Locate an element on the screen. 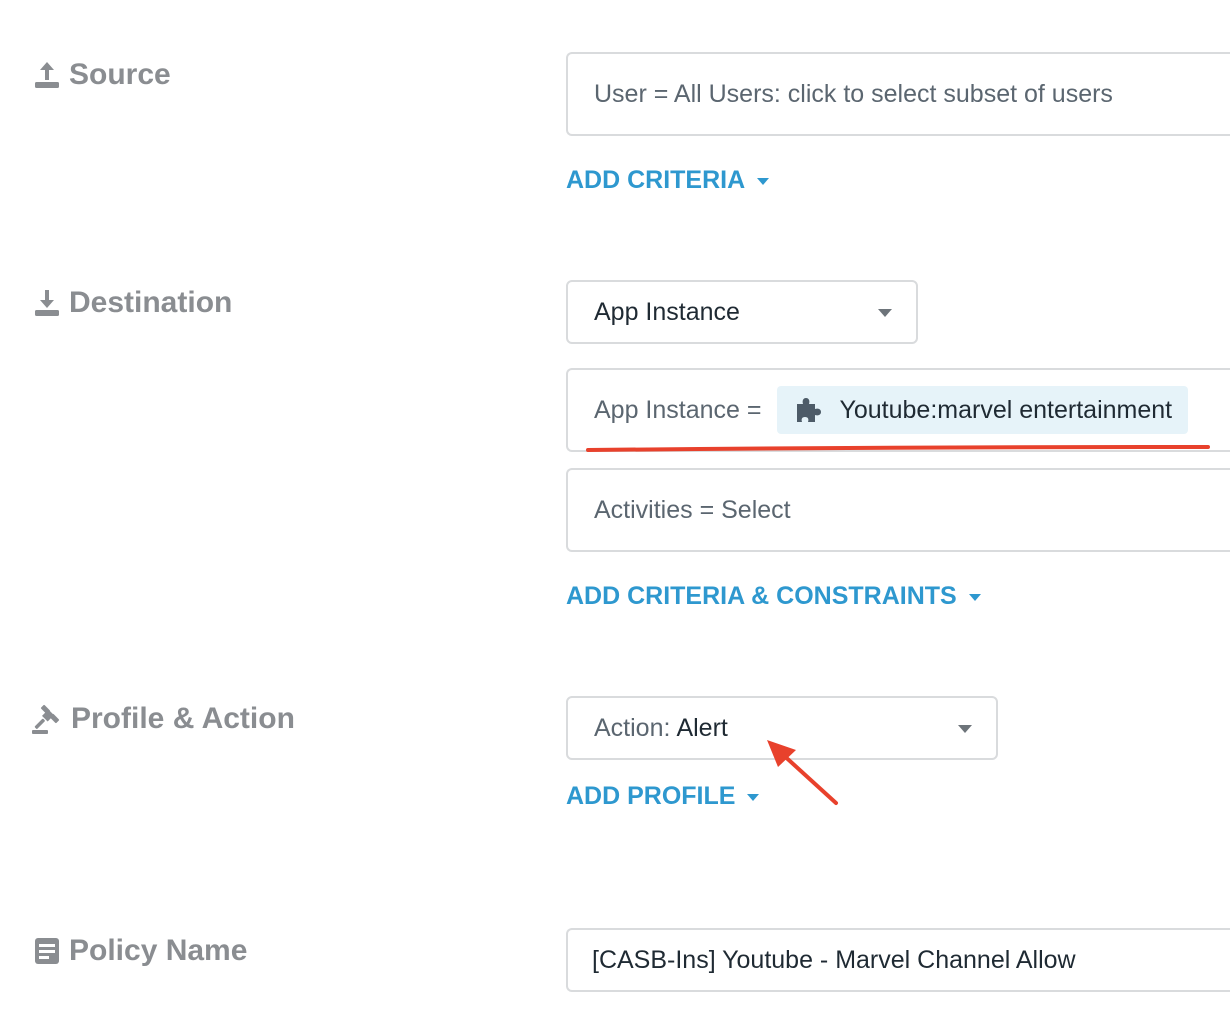 The image size is (1230, 1014). add-profile-button: ADD PROFILE is located at coordinates (663, 796).